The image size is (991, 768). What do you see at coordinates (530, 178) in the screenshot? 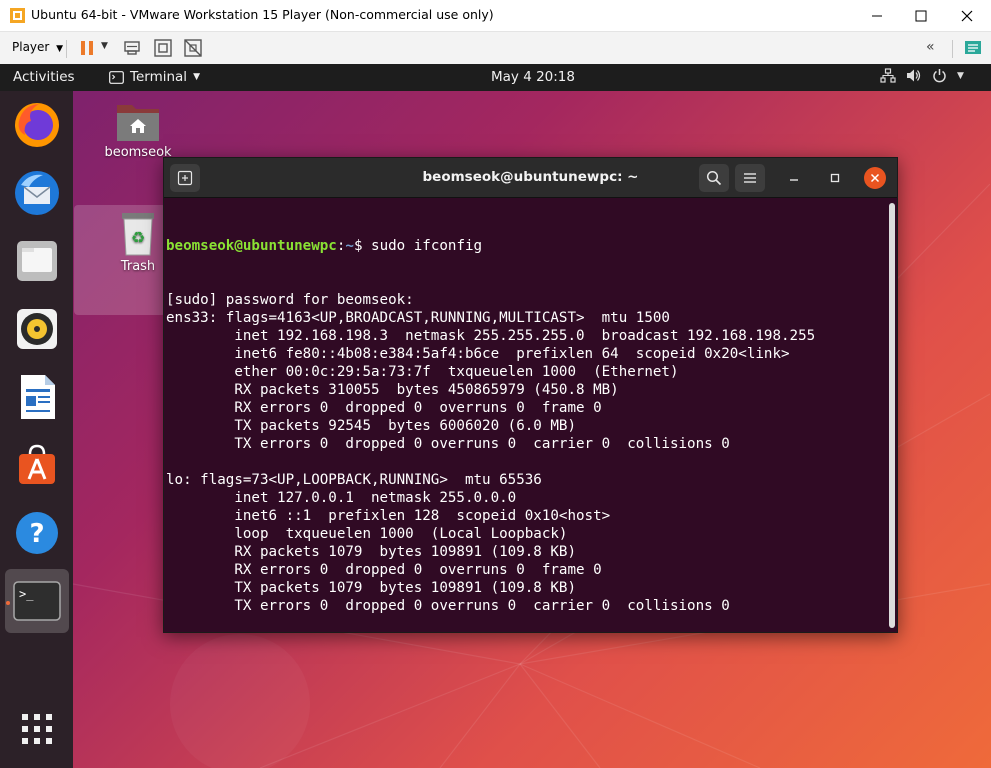
I see `terminal-headerbar: beomseok@ubuntunewpc: ~` at bounding box center [530, 178].